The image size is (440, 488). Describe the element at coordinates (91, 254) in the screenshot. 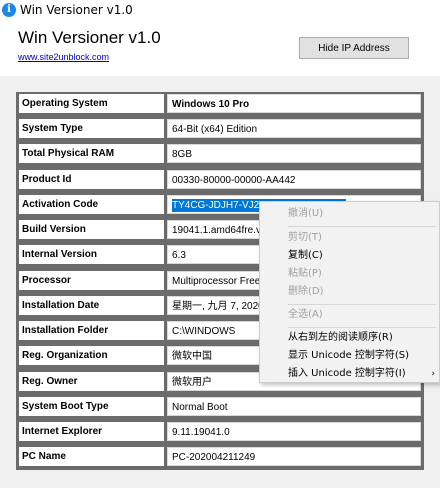

I see `label-internal-version: Internal Version` at that location.